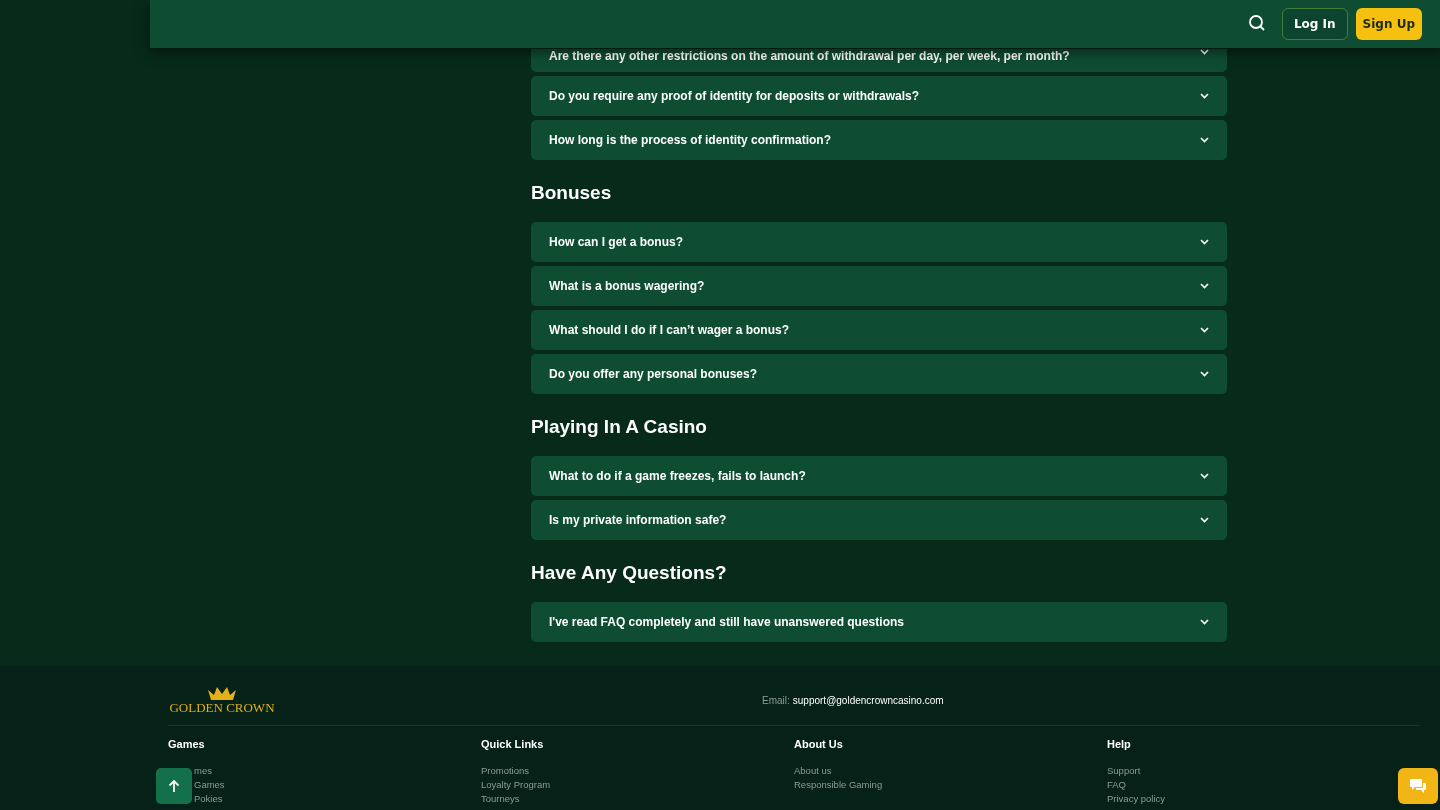 This screenshot has width=1440, height=810. Describe the element at coordinates (208, 799) in the screenshot. I see `footer-link: Pokies` at that location.